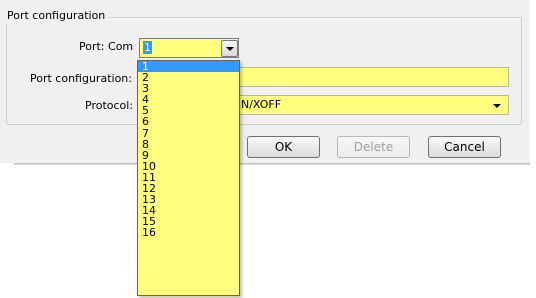  I want to click on dropdown-option-6: 6, so click(188, 121).